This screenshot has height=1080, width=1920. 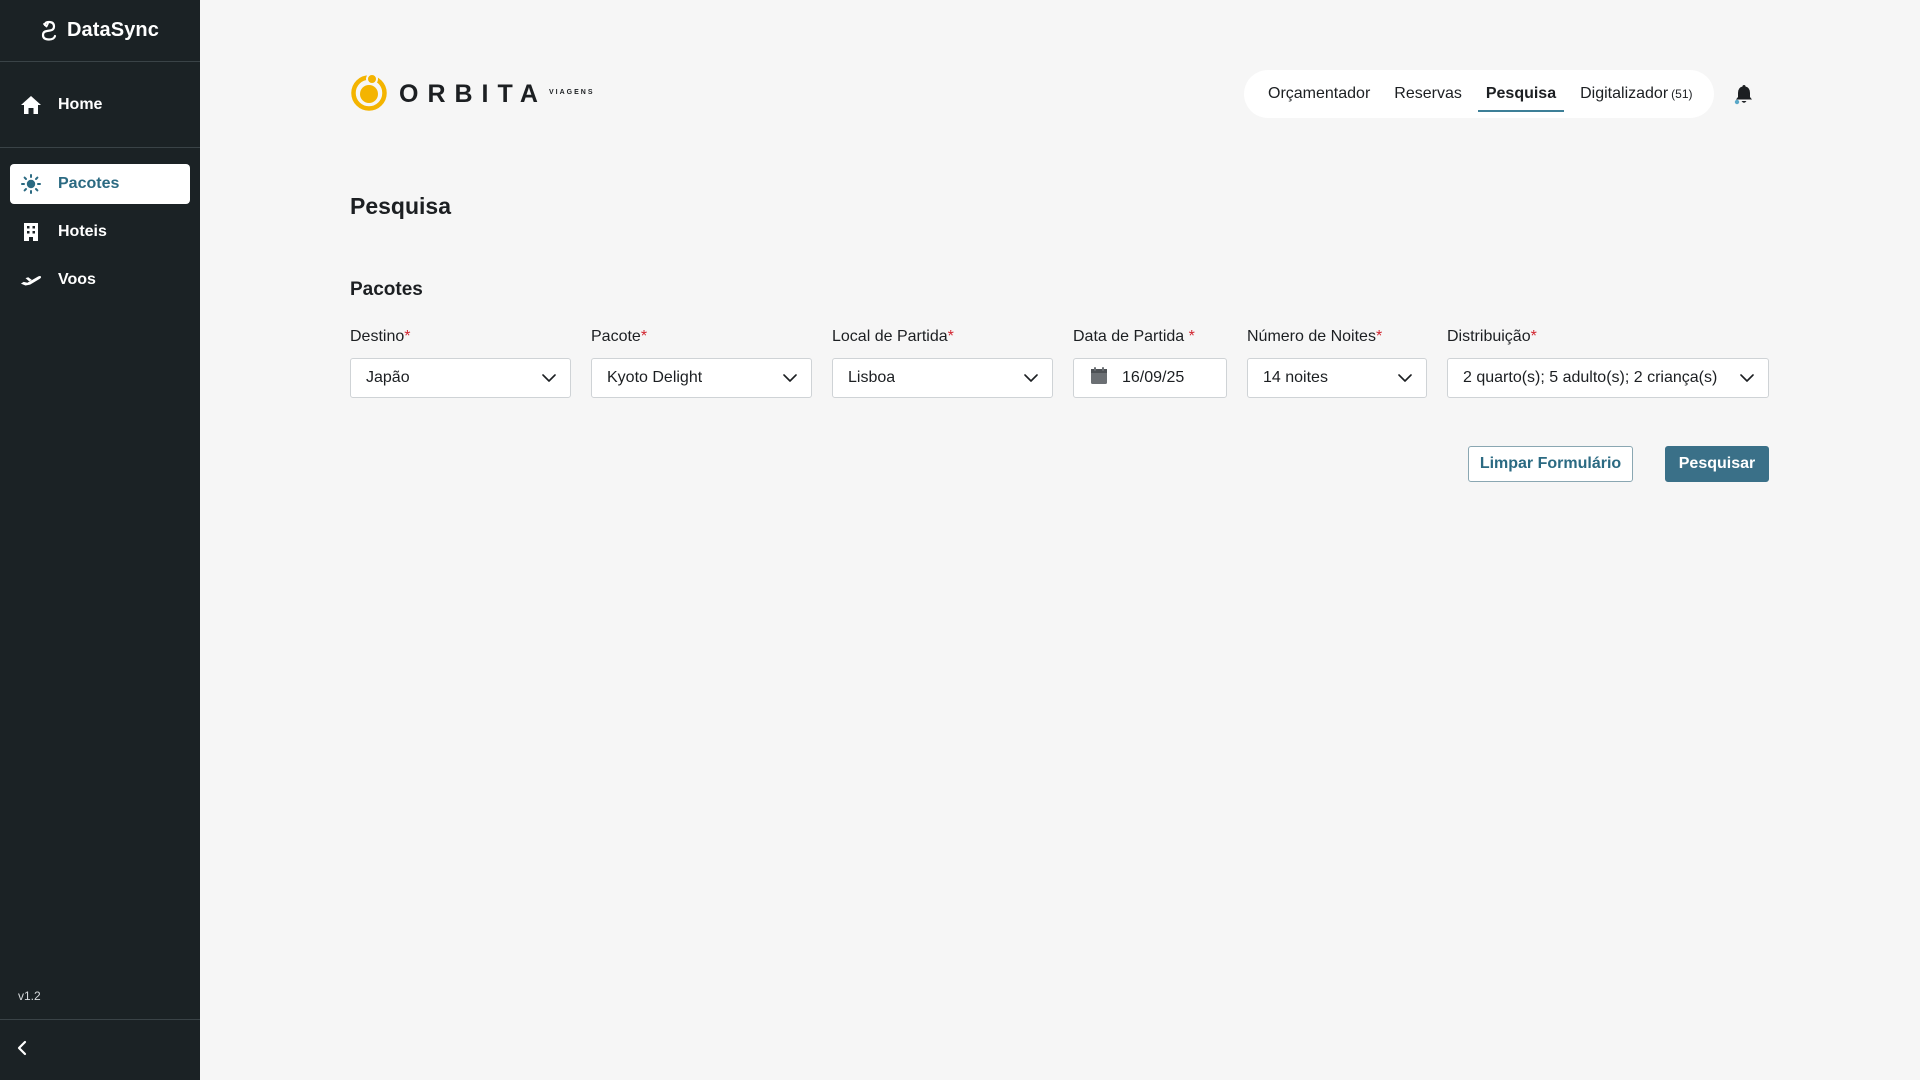 I want to click on tab-label: Pesquisa, so click(x=1521, y=93).